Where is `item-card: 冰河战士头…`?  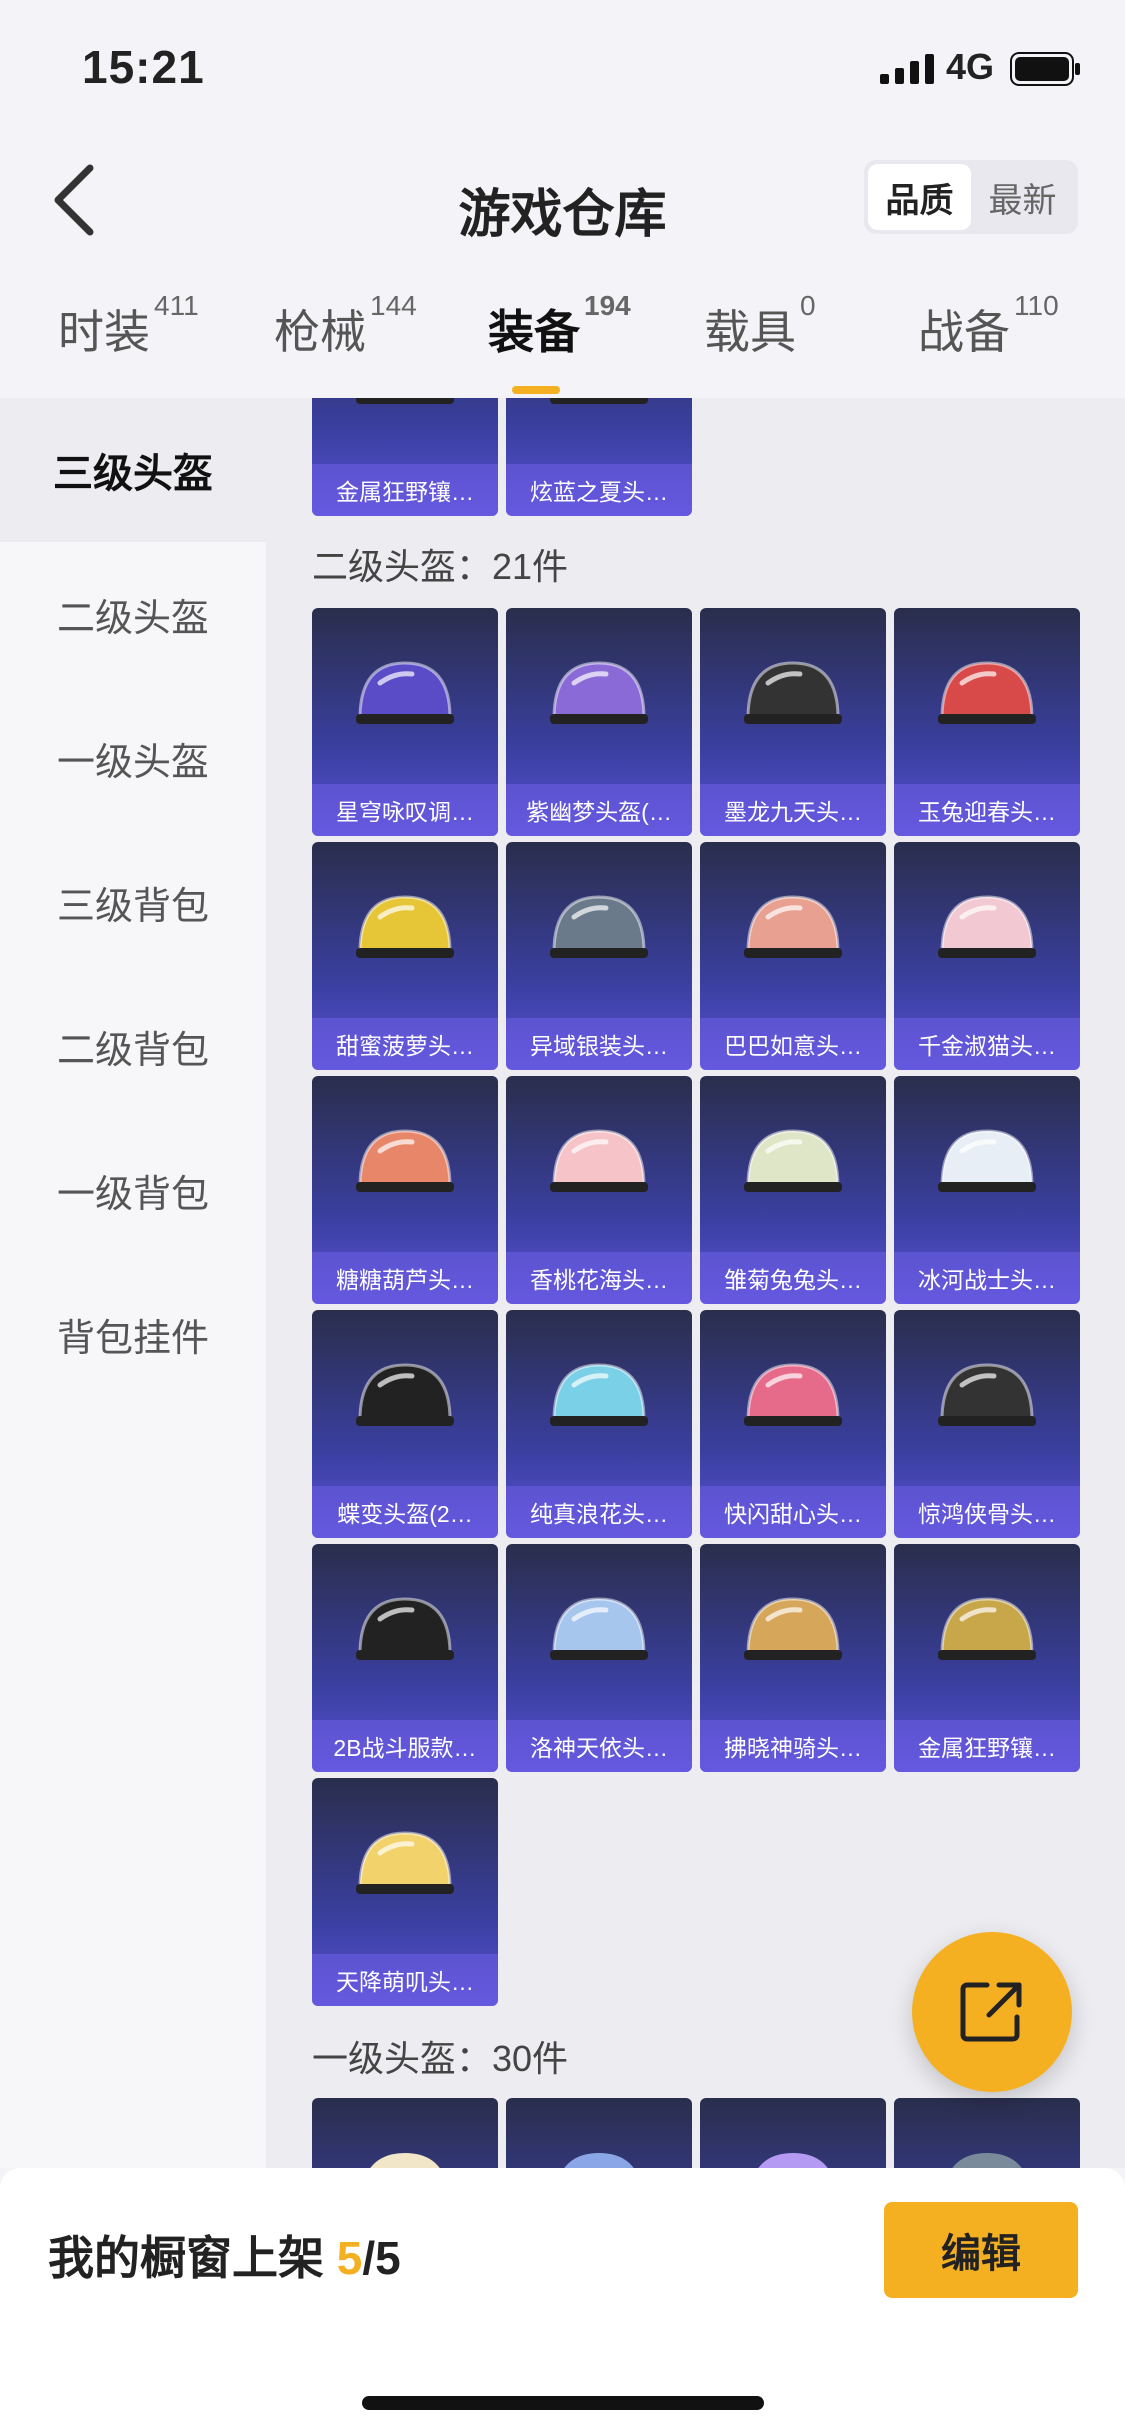 item-card: 冰河战士头… is located at coordinates (987, 1190).